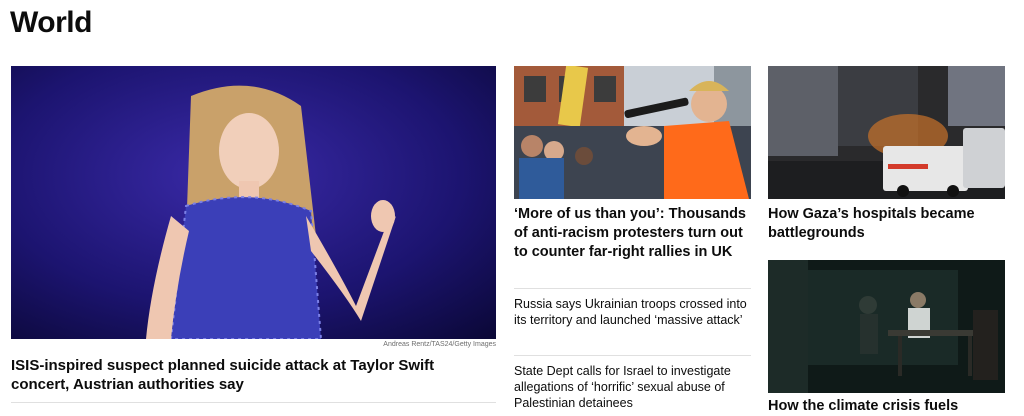 The height and width of the screenshot is (416, 1024). What do you see at coordinates (886, 132) in the screenshot?
I see `gaza-story-image` at bounding box center [886, 132].